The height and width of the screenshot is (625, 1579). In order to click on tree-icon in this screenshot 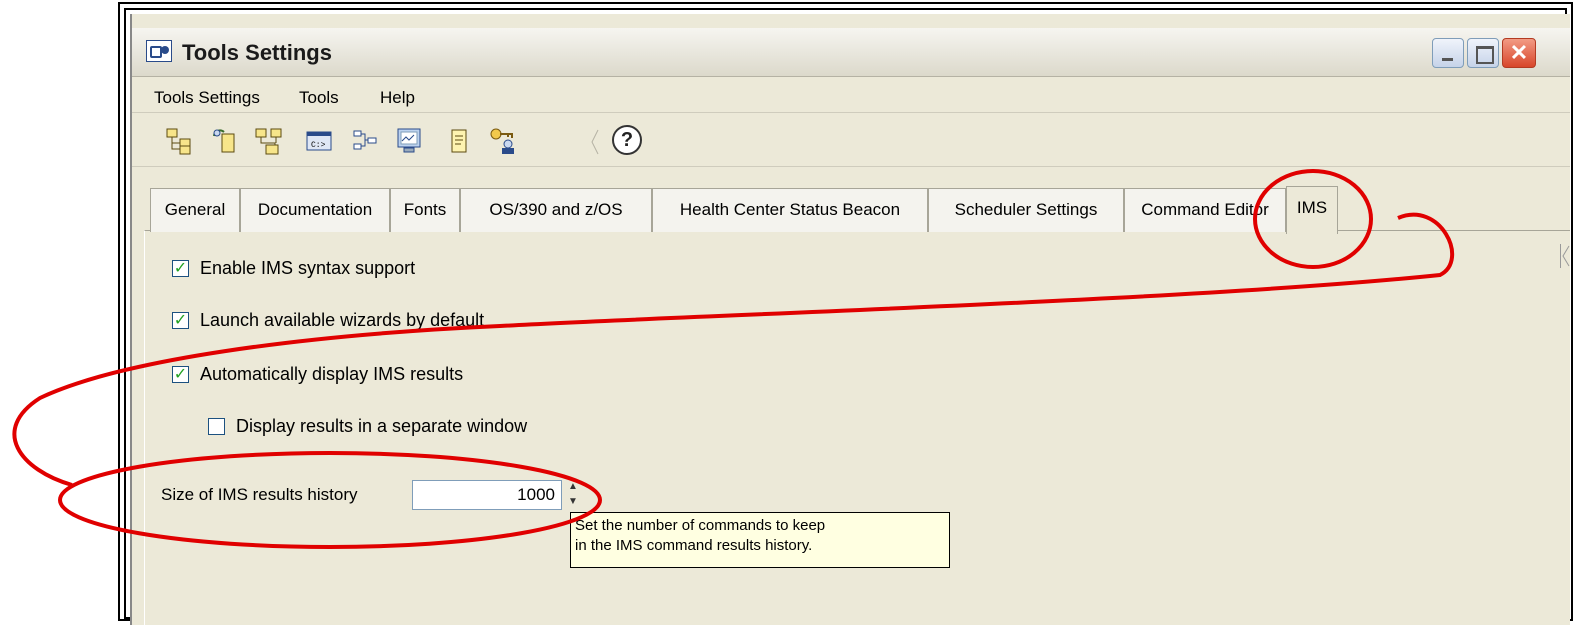, I will do `click(179, 141)`.